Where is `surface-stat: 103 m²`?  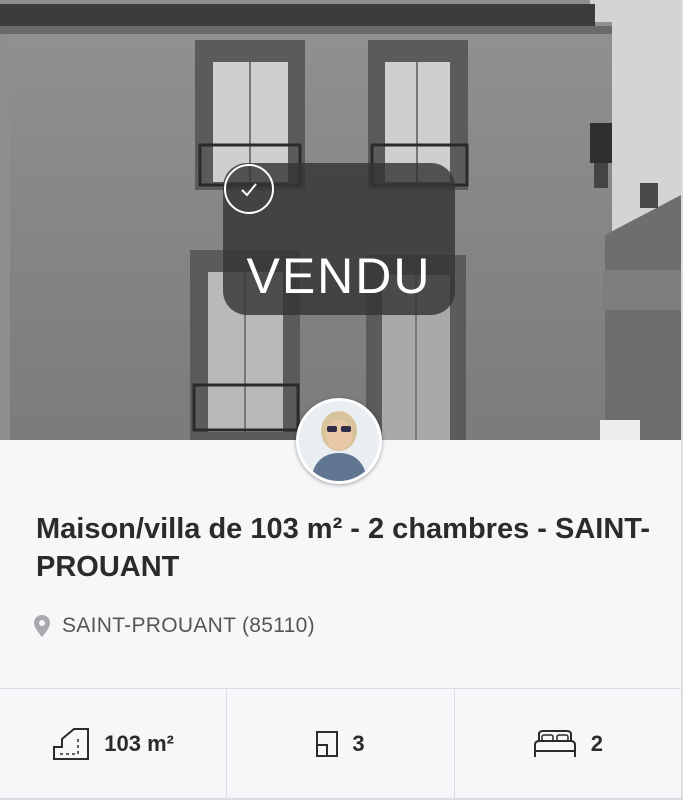 surface-stat: 103 m² is located at coordinates (113, 743).